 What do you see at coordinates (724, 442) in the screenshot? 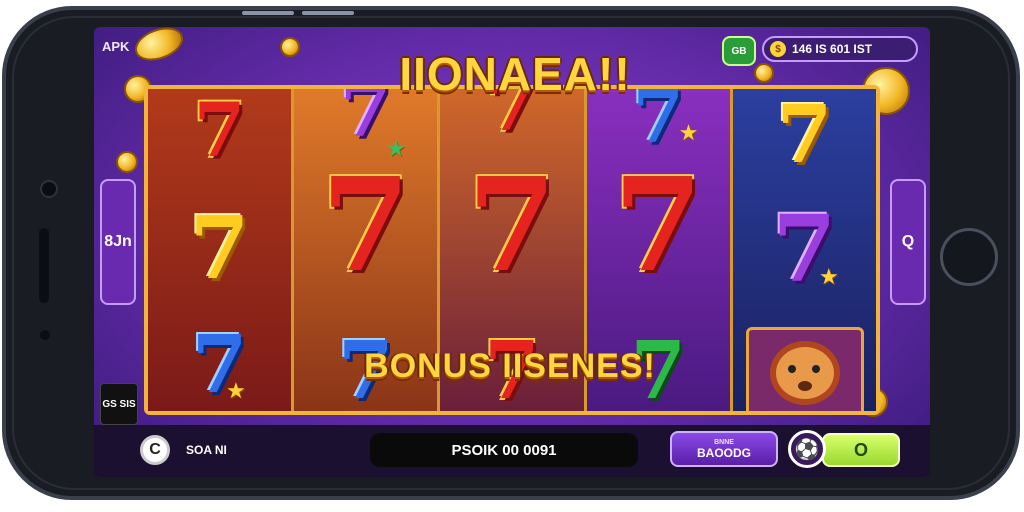
I see `bet-button-caption: BNNE` at bounding box center [724, 442].